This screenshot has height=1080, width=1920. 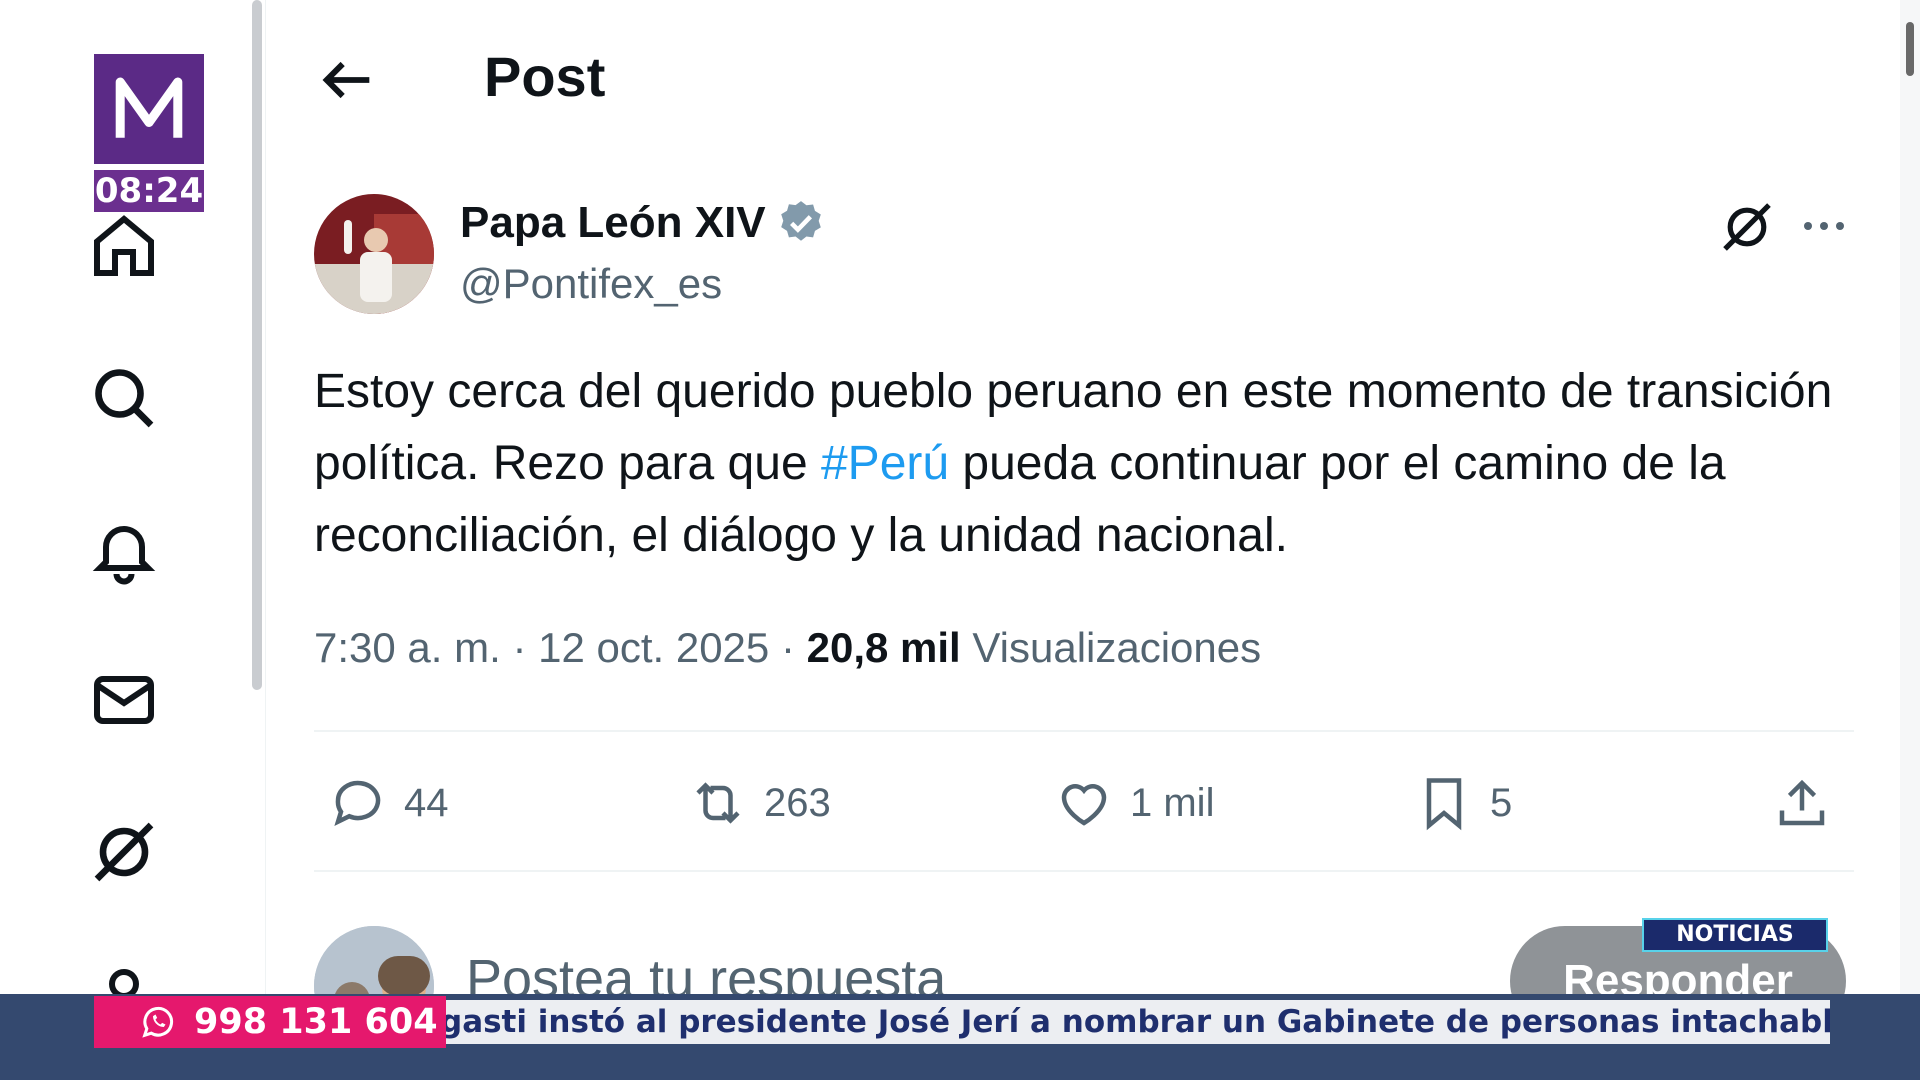 What do you see at coordinates (124, 246) in the screenshot?
I see `home-icon` at bounding box center [124, 246].